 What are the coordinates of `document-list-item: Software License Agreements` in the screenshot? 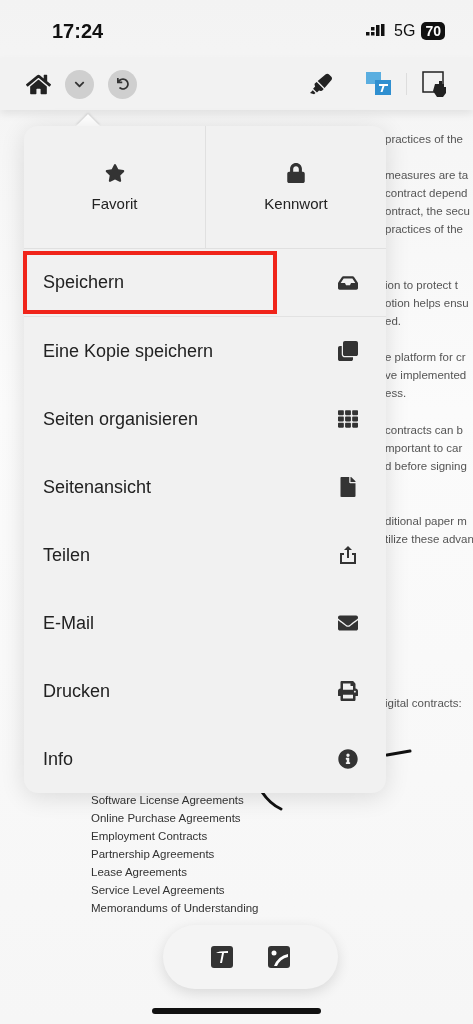 It's located at (167, 800).